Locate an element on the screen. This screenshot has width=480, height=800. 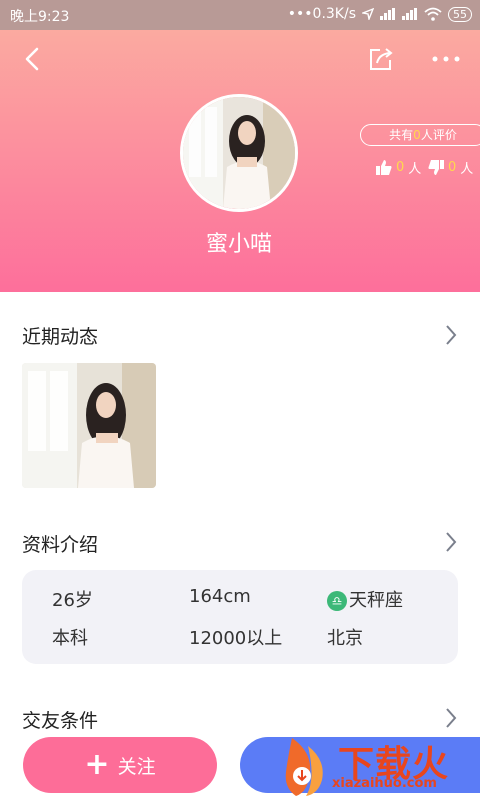
avatar is located at coordinates (239, 153).